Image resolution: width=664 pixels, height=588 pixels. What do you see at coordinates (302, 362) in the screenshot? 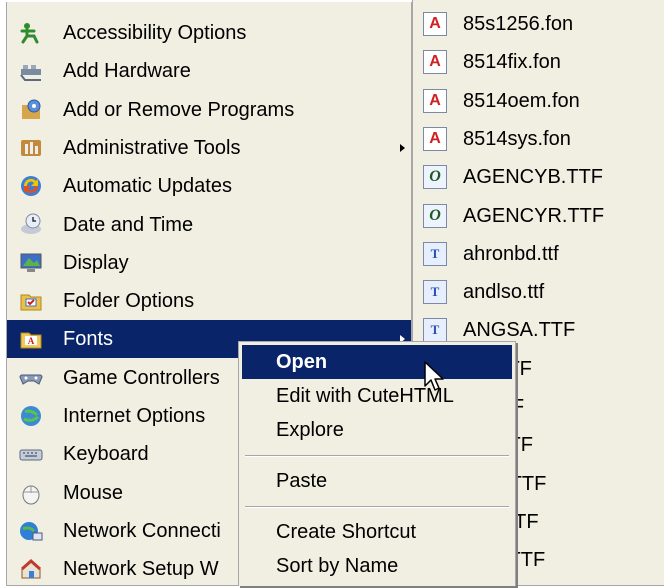
I see `context-open-label: Open` at bounding box center [302, 362].